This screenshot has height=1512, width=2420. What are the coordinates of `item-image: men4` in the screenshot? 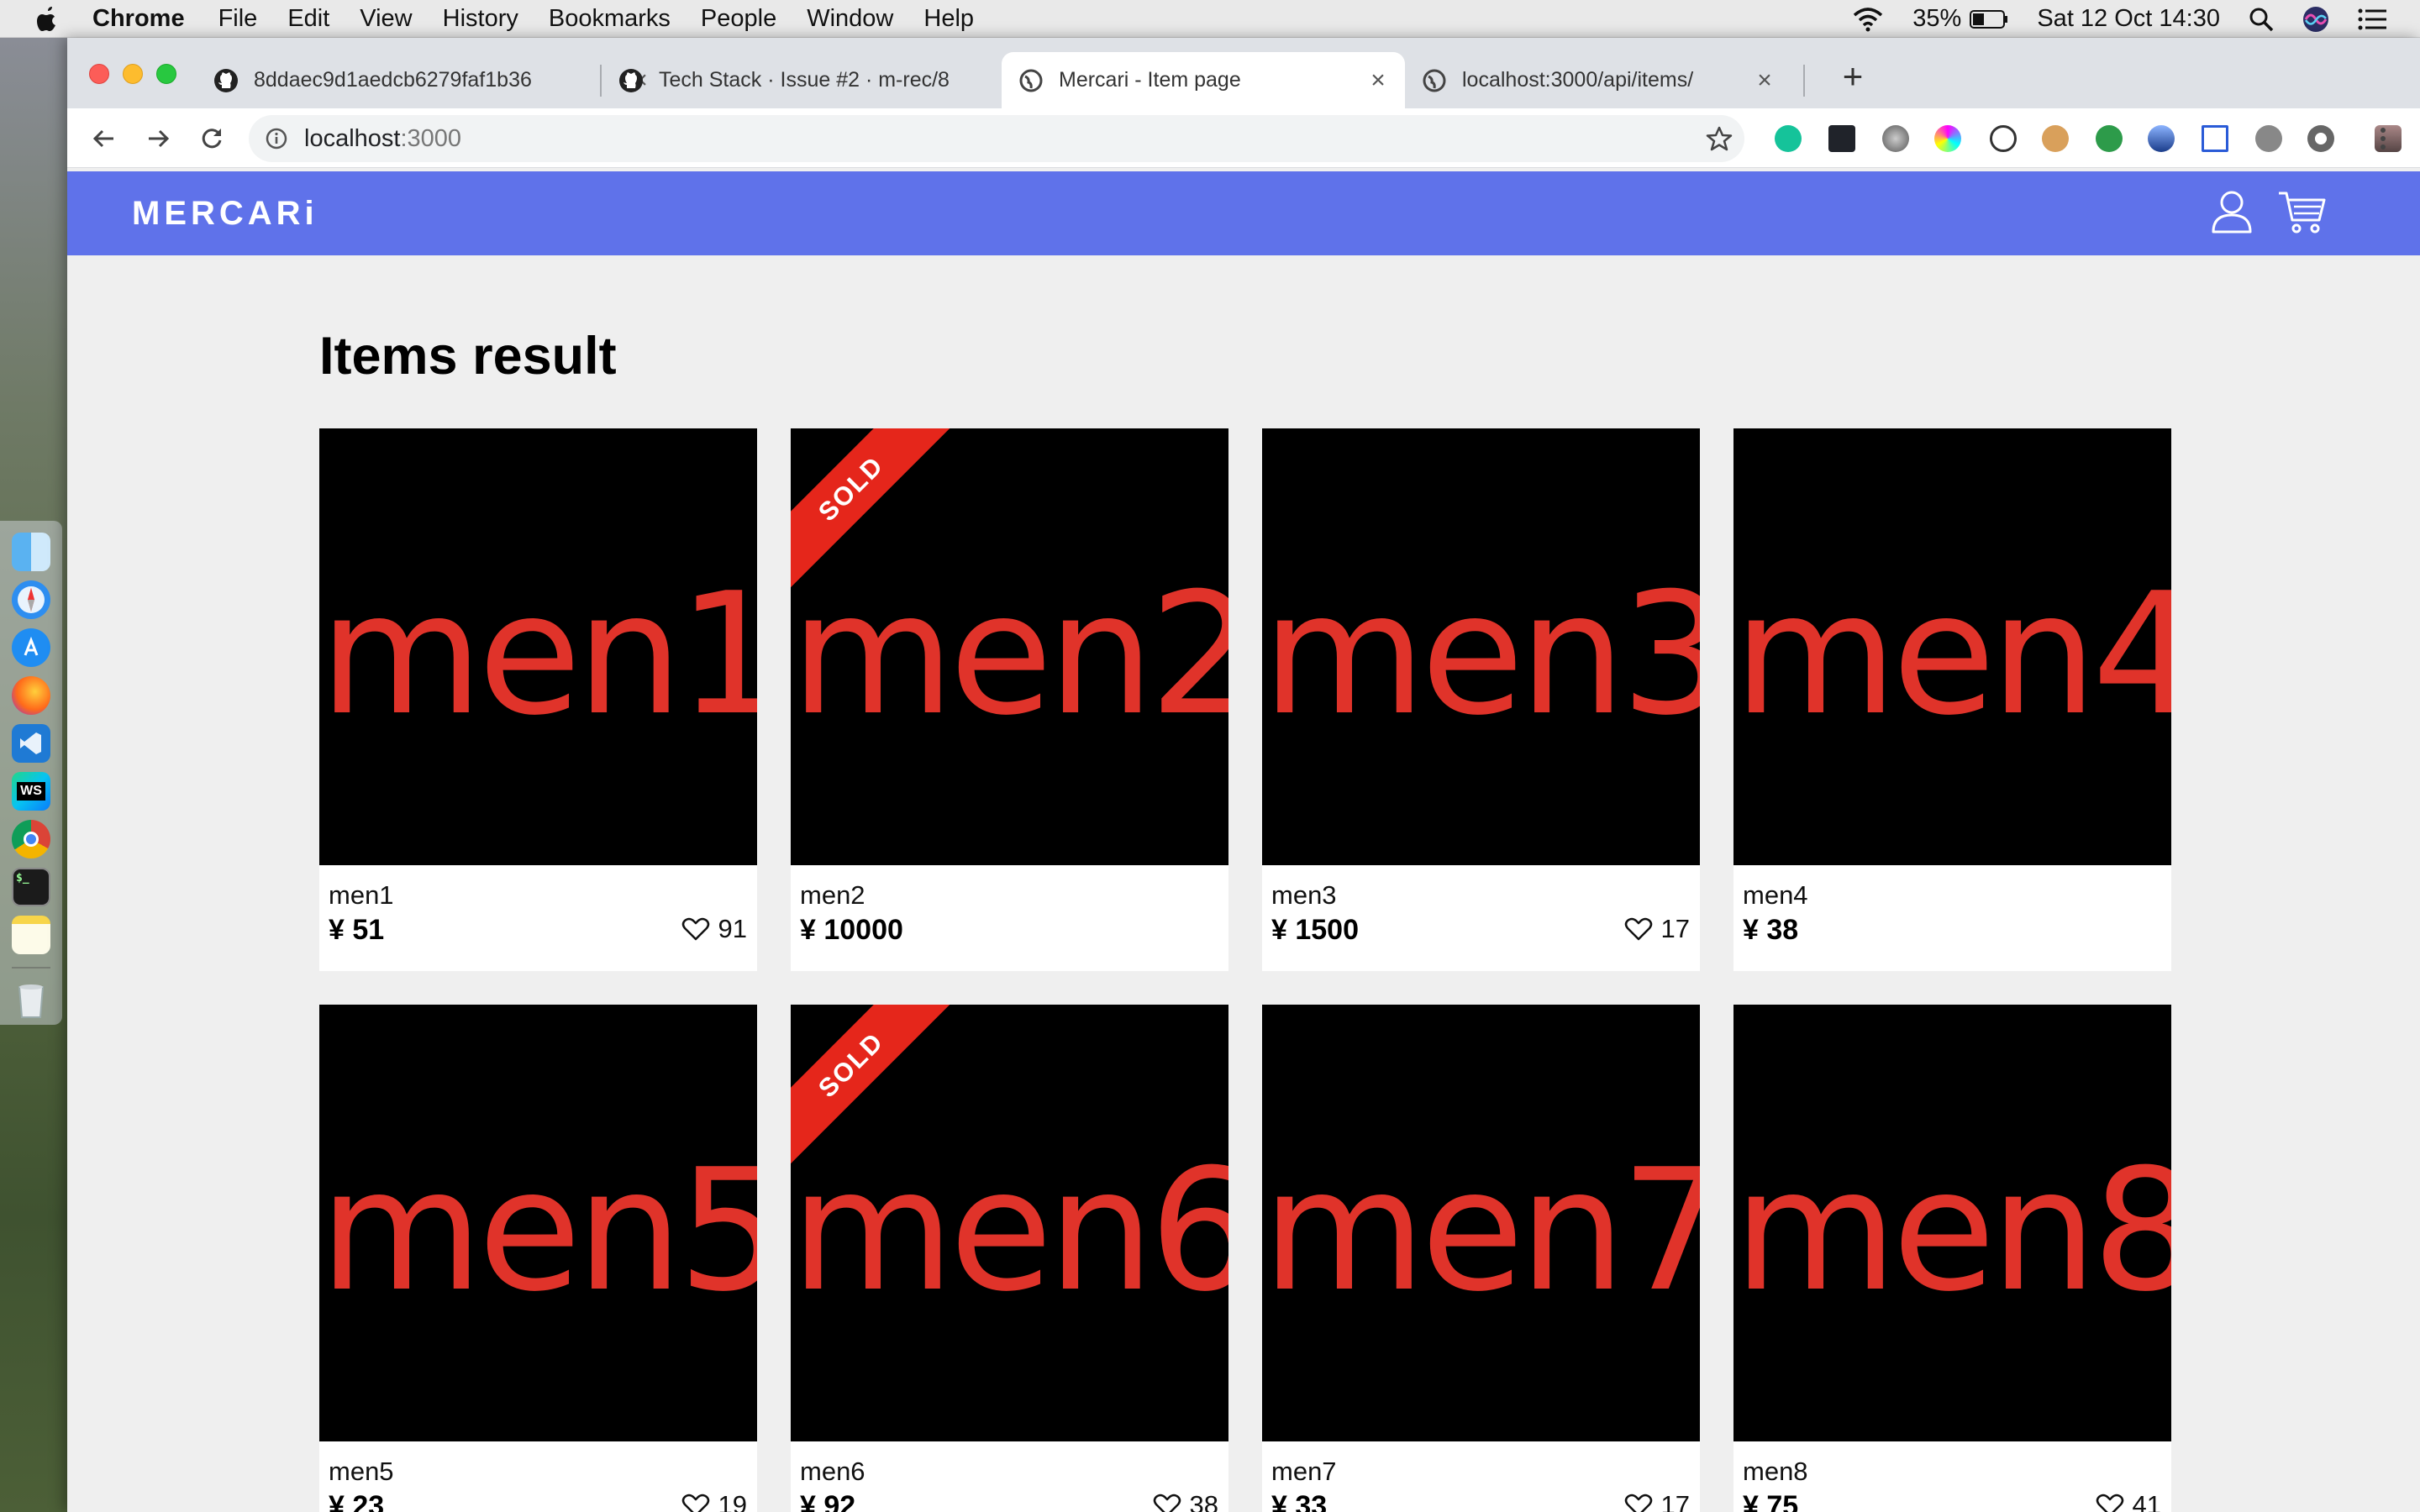 It's located at (1952, 646).